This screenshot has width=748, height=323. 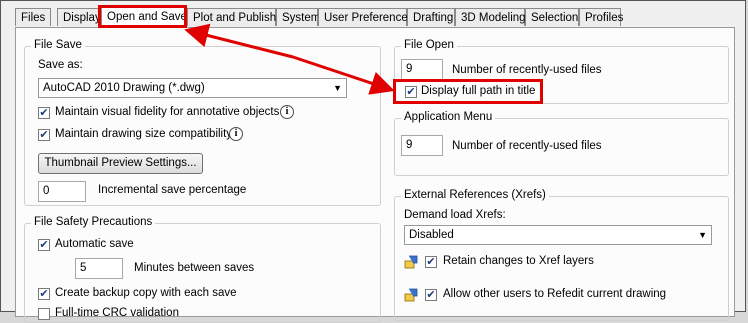 I want to click on annotation-arrow, so click(x=289, y=59).